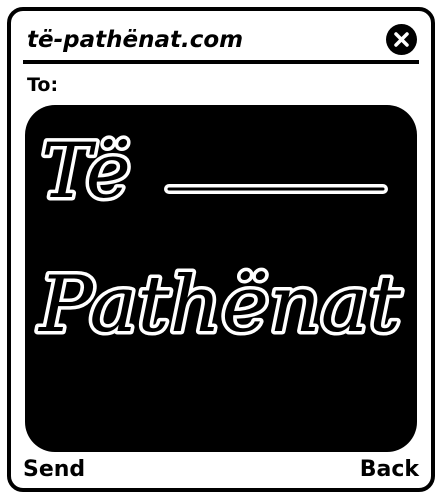 This screenshot has width=440, height=496. Describe the element at coordinates (43, 85) in the screenshot. I see `to-label: To:` at that location.